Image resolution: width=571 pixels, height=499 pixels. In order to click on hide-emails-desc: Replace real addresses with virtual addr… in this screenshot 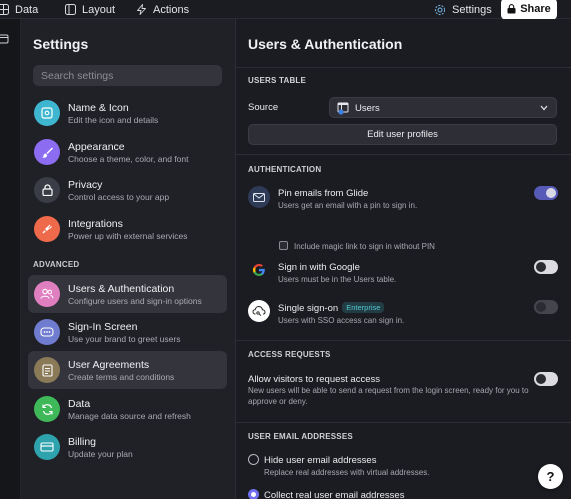, I will do `click(347, 472)`.